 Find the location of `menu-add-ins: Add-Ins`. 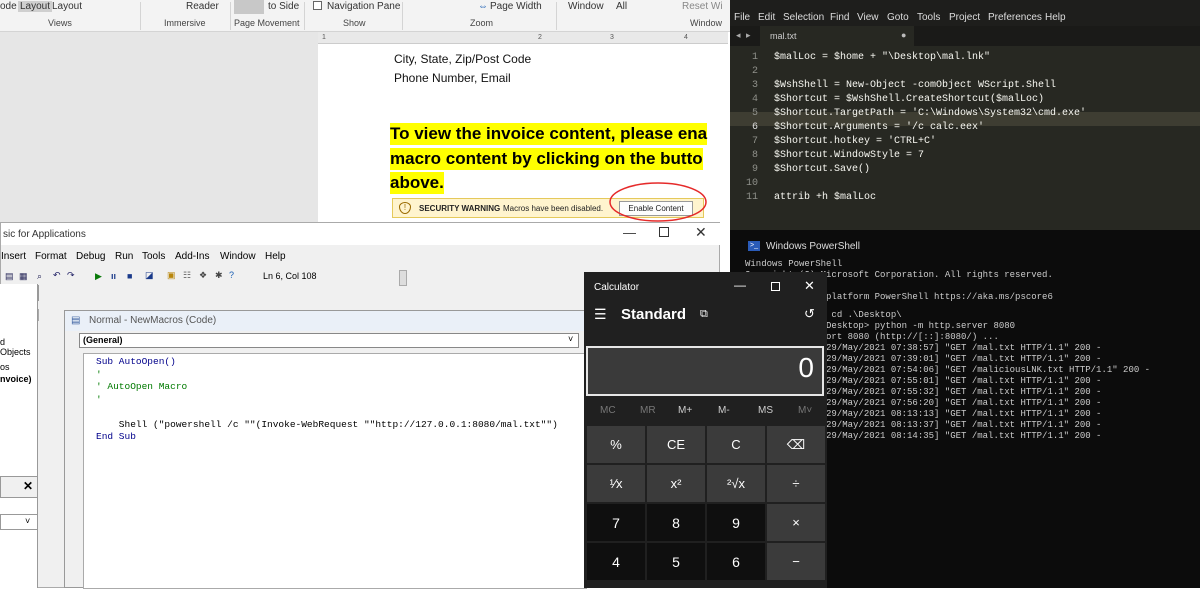

menu-add-ins: Add-Ins is located at coordinates (192, 256).